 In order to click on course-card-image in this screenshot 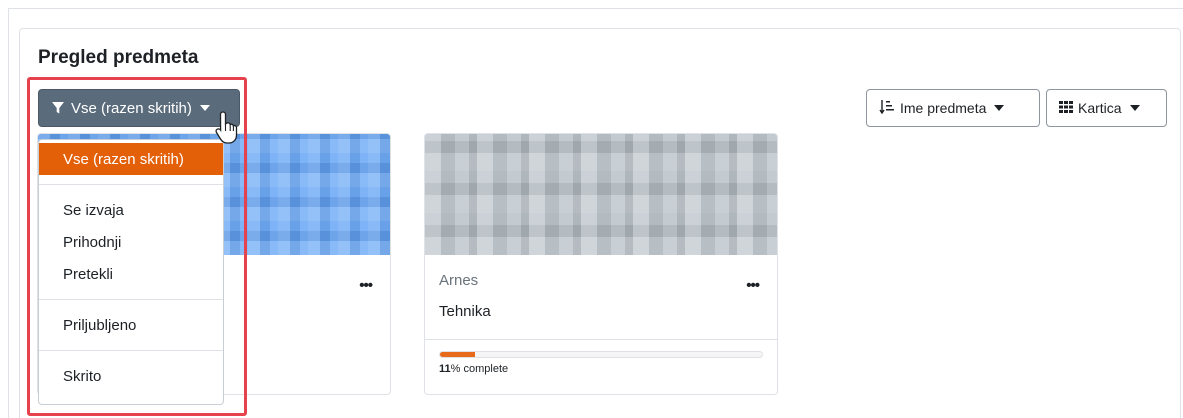, I will do `click(601, 194)`.